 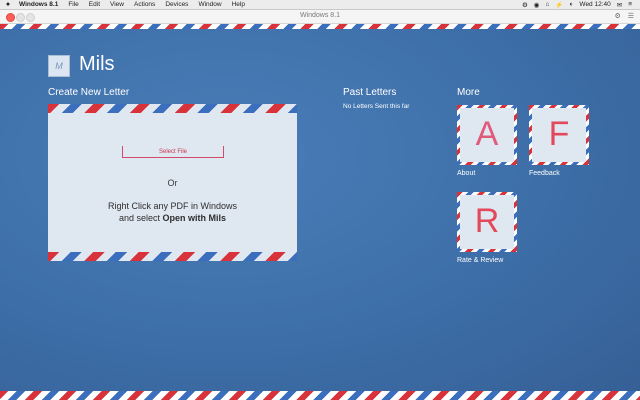 I want to click on rate-review-label: Rate & Review, so click(x=480, y=260).